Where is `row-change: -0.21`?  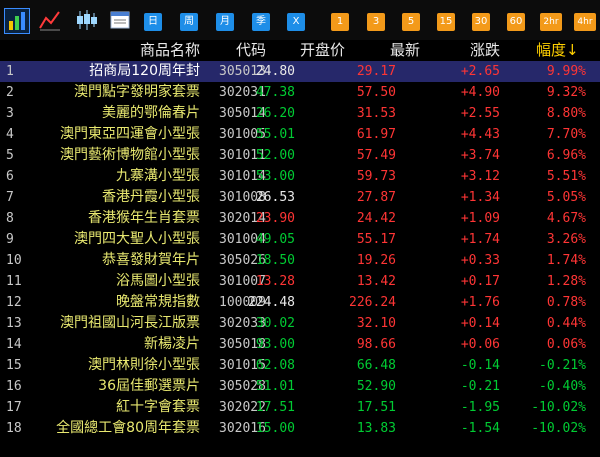
row-change: -0.21 is located at coordinates (480, 386).